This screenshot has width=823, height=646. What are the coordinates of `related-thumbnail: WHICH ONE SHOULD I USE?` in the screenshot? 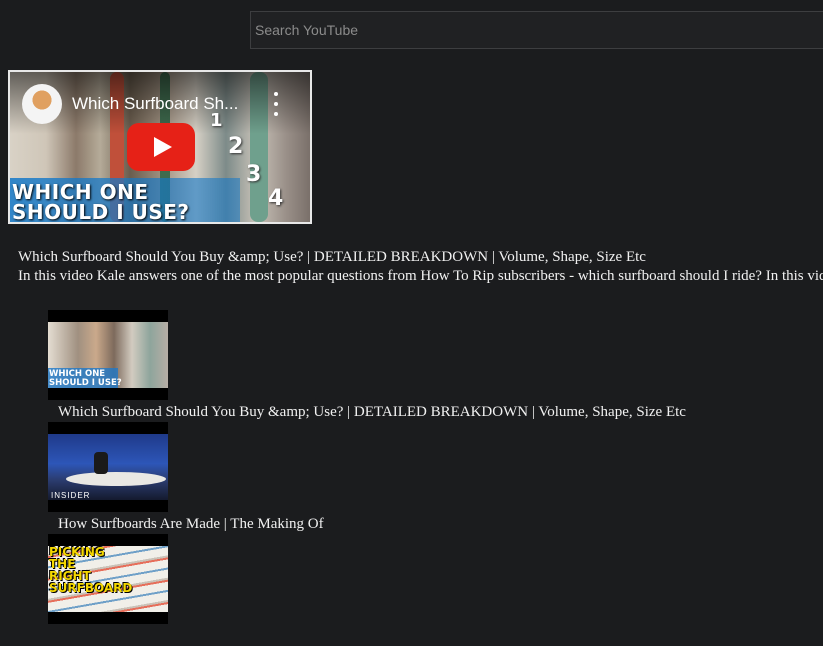 It's located at (108, 355).